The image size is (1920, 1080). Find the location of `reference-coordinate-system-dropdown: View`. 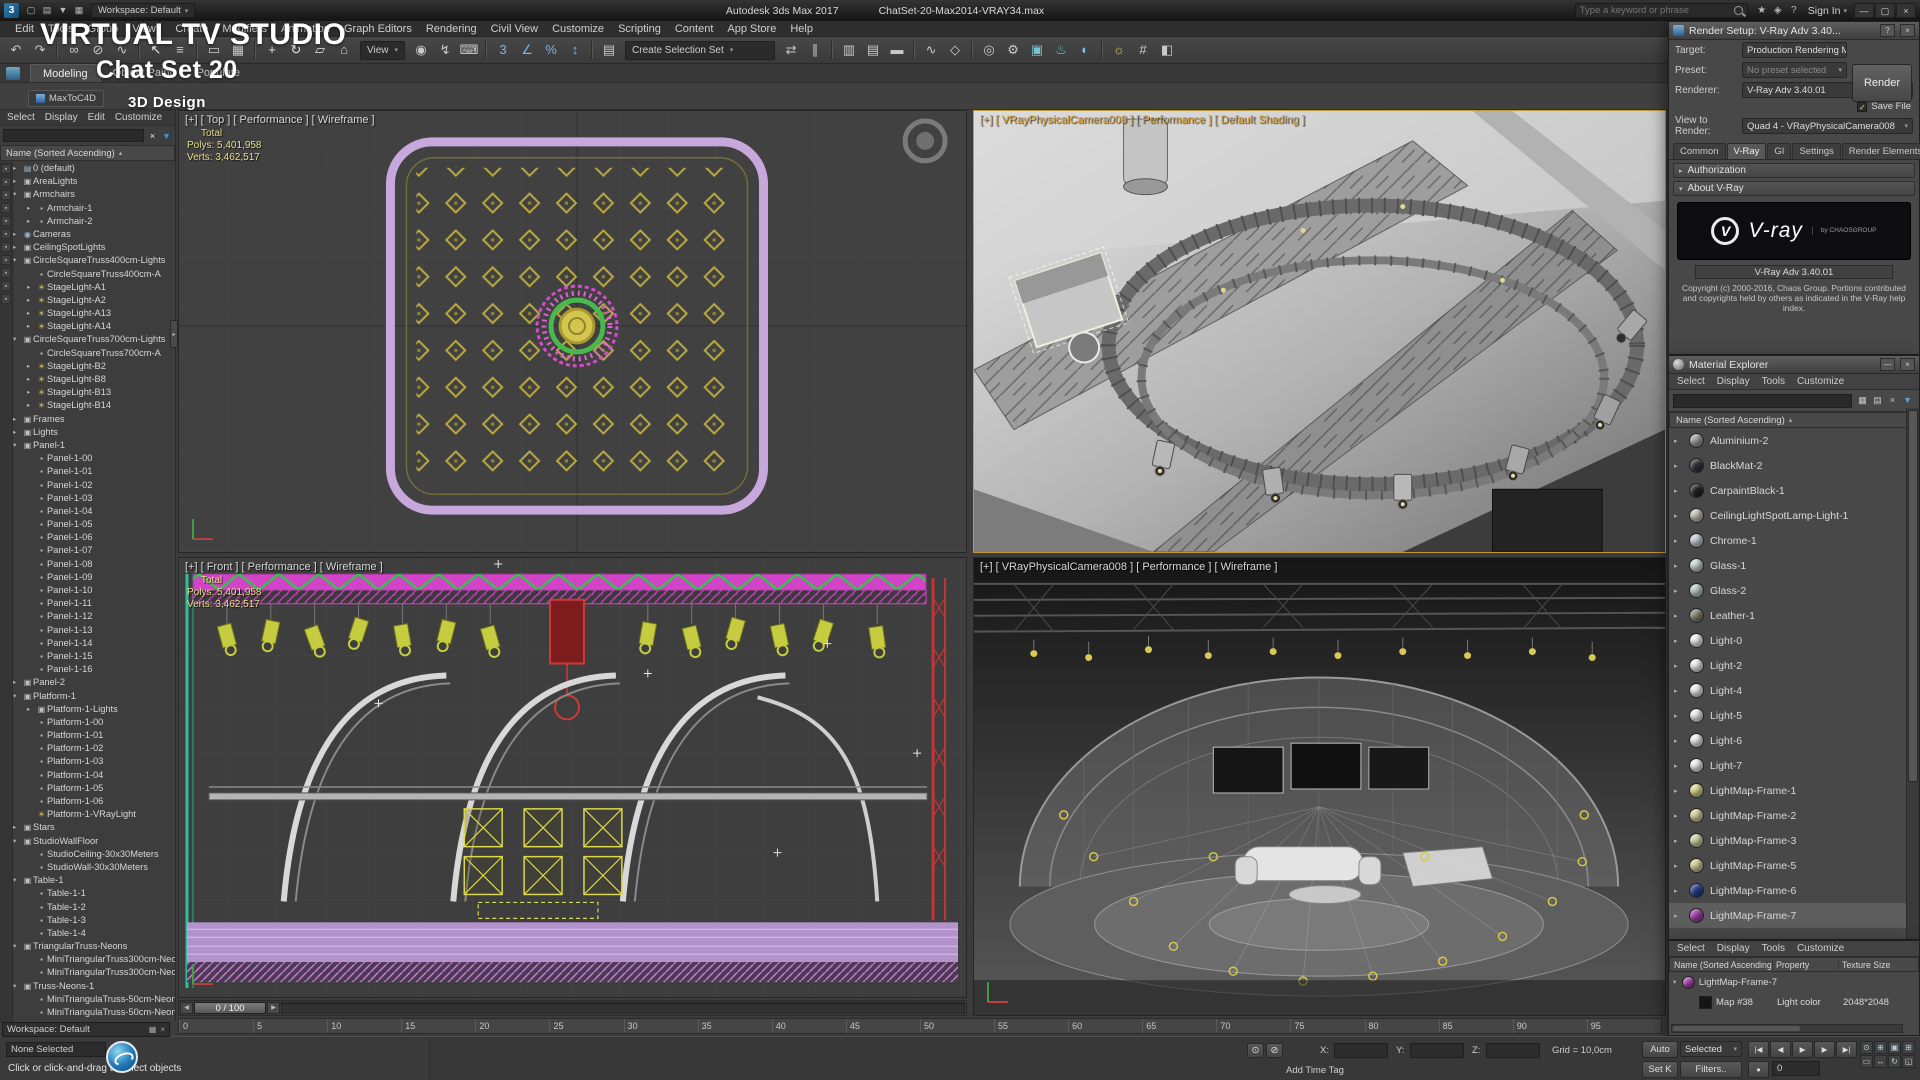

reference-coordinate-system-dropdown: View is located at coordinates (383, 50).